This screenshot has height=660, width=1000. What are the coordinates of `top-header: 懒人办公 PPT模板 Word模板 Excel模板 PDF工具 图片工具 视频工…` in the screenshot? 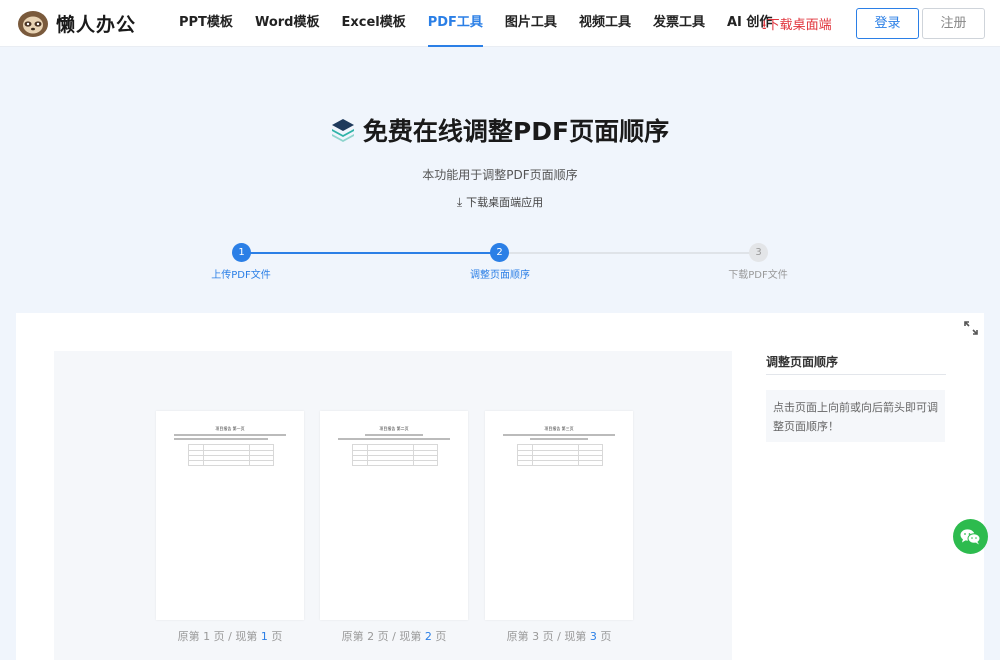 It's located at (500, 23).